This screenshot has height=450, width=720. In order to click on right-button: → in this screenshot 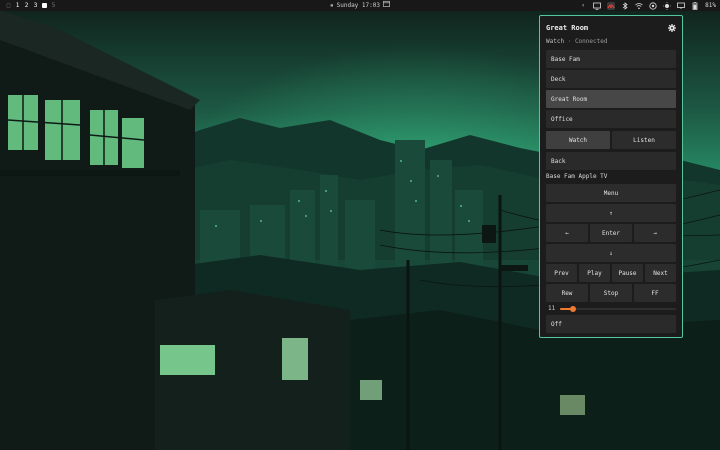, I will do `click(655, 233)`.